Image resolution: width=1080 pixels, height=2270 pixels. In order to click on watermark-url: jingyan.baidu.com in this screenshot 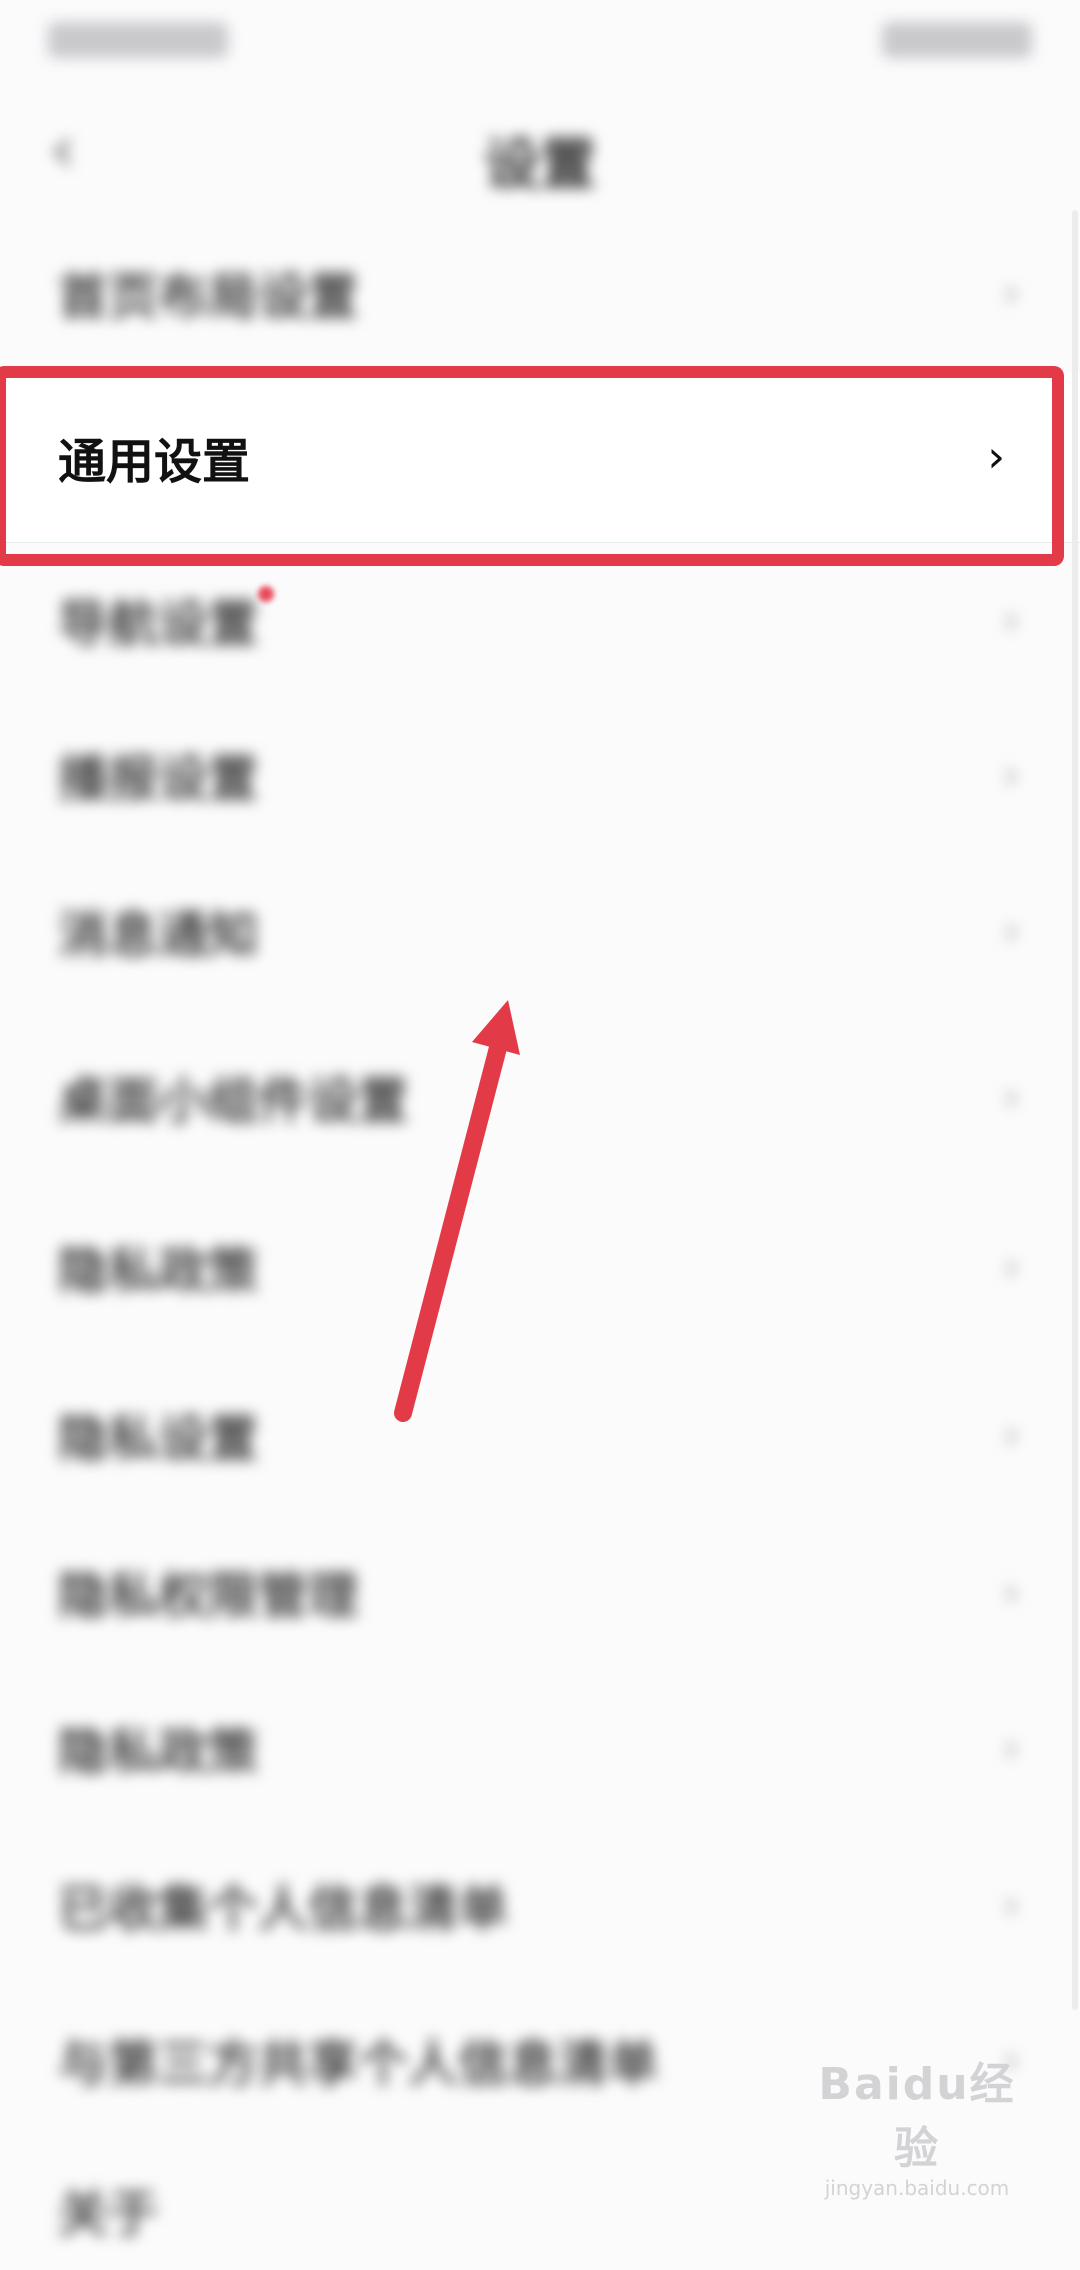, I will do `click(917, 2188)`.